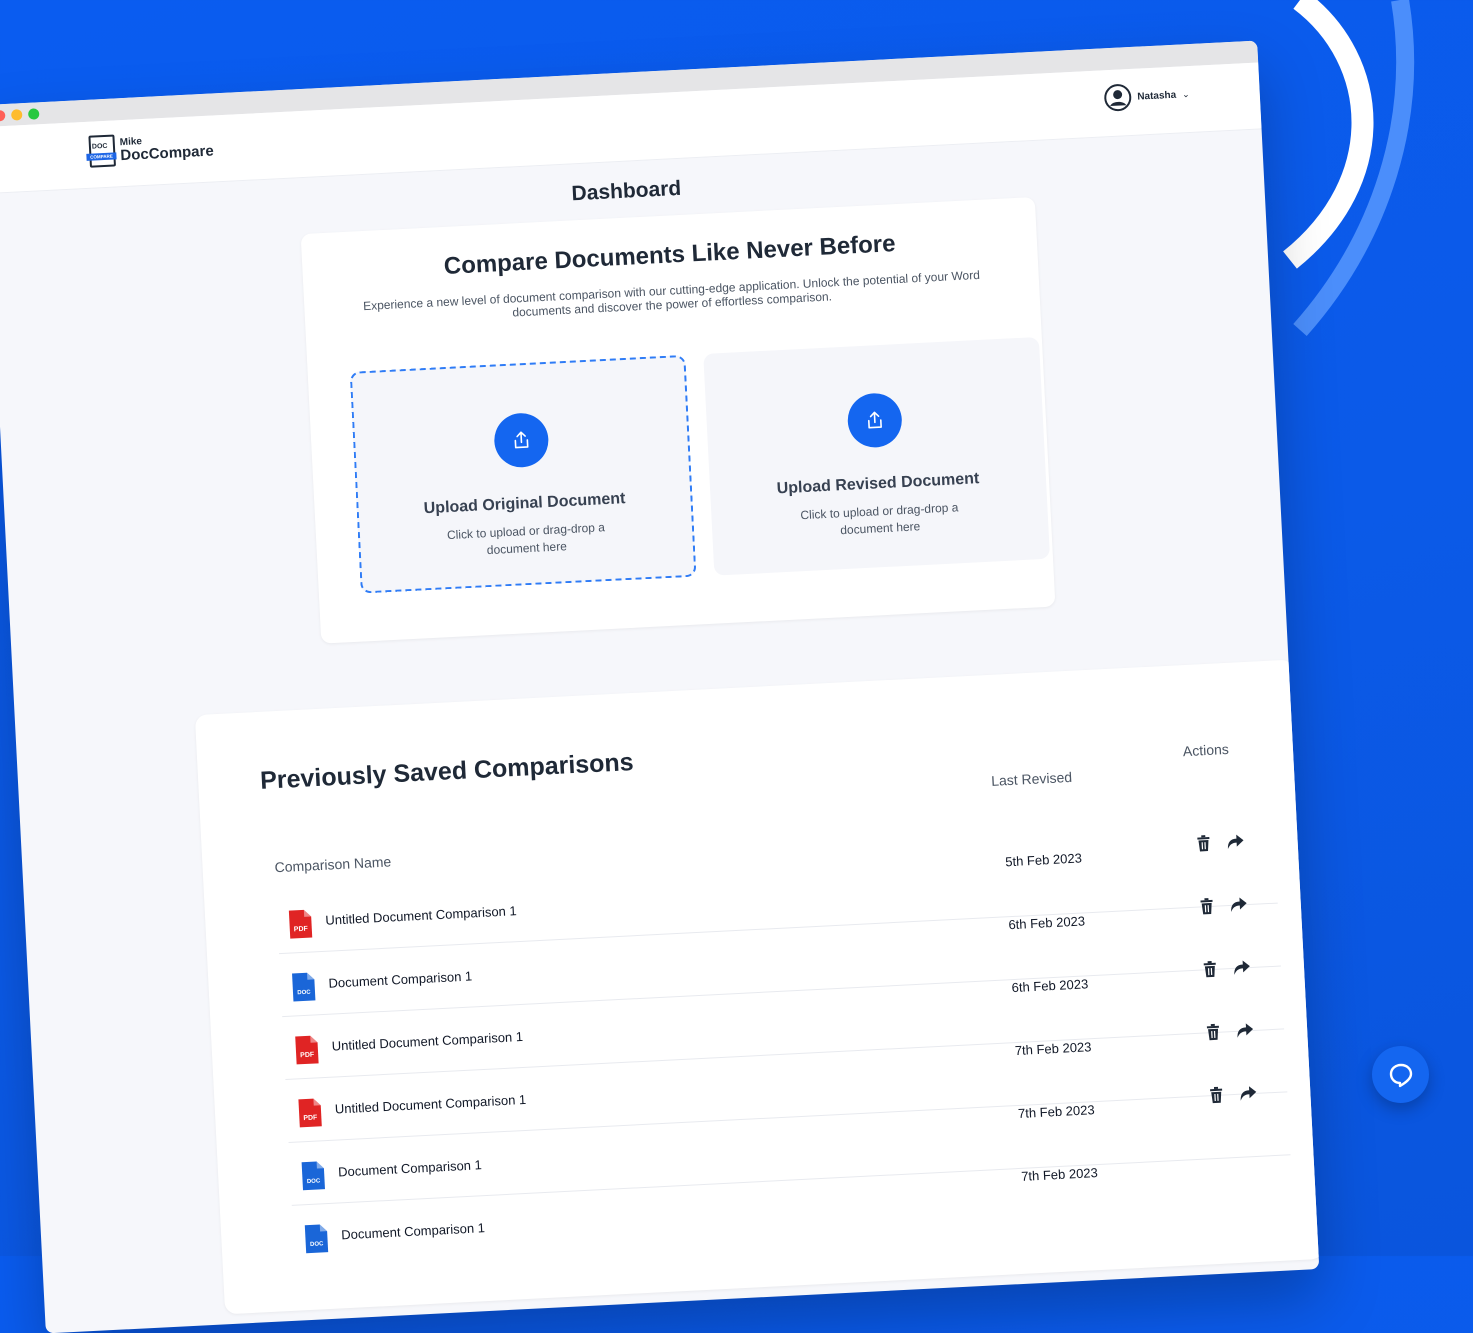  Describe the element at coordinates (447, 771) in the screenshot. I see `saved-heading: Previously Saved Comparisons` at that location.